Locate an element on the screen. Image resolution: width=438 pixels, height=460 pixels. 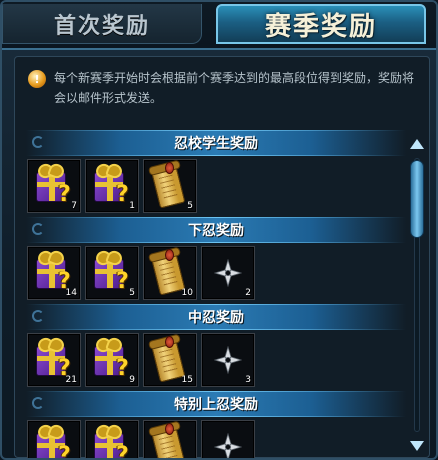
tab-bar: 首次奖励 赛季奖励 is located at coordinates (219, 26).